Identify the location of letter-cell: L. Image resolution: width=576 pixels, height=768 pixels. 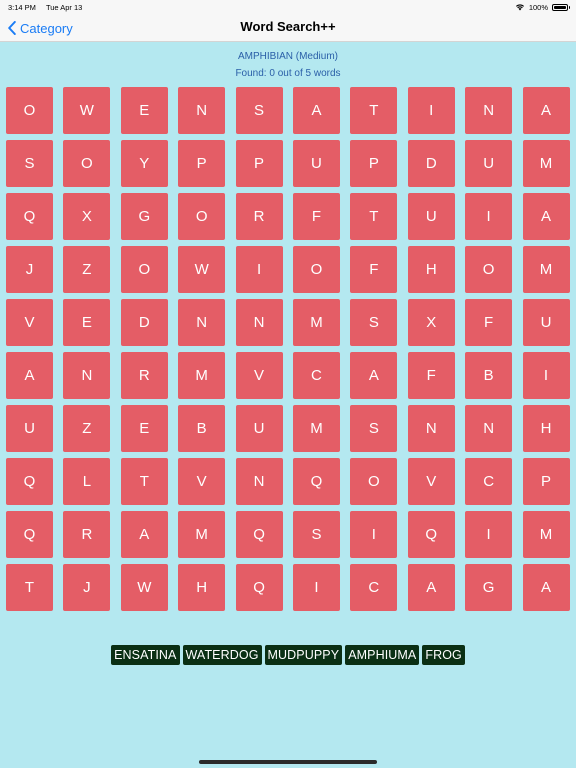
(87, 481).